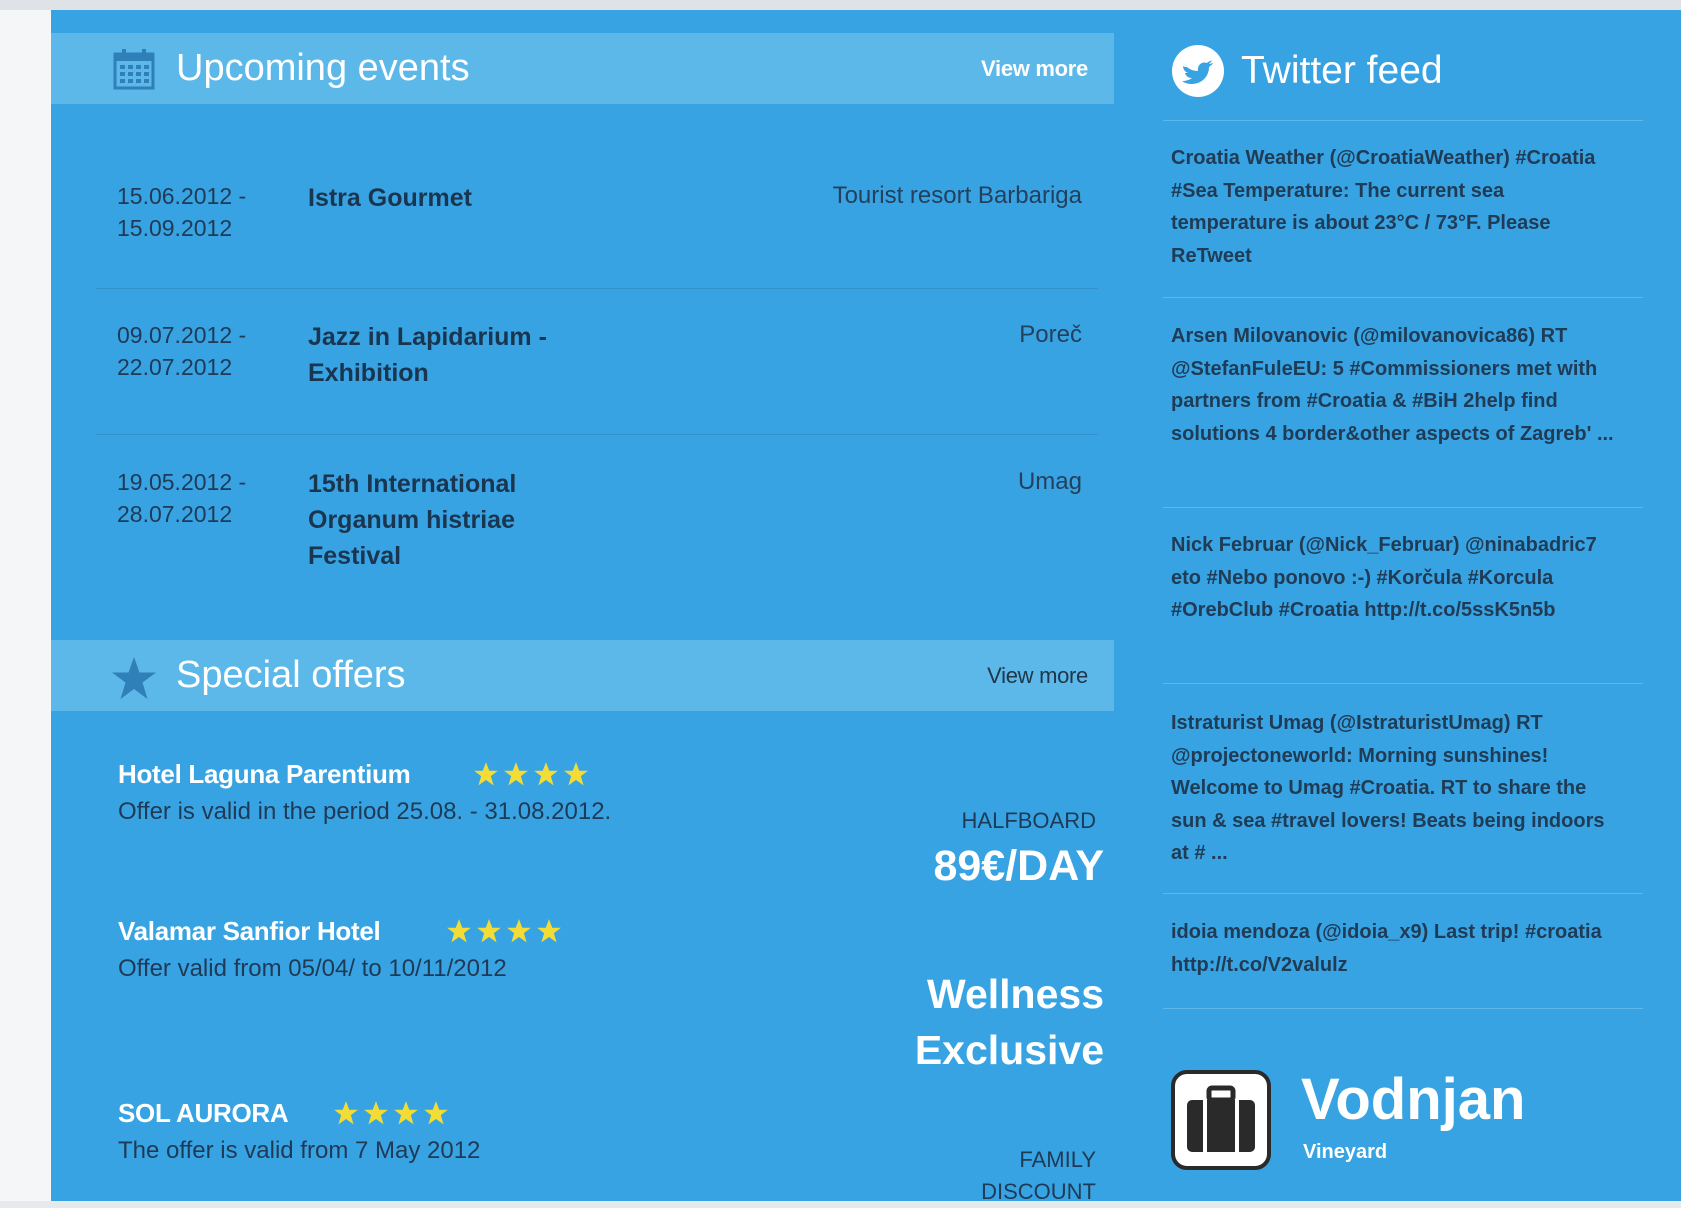 The height and width of the screenshot is (1208, 1681). I want to click on calendar-icon, so click(134, 69).